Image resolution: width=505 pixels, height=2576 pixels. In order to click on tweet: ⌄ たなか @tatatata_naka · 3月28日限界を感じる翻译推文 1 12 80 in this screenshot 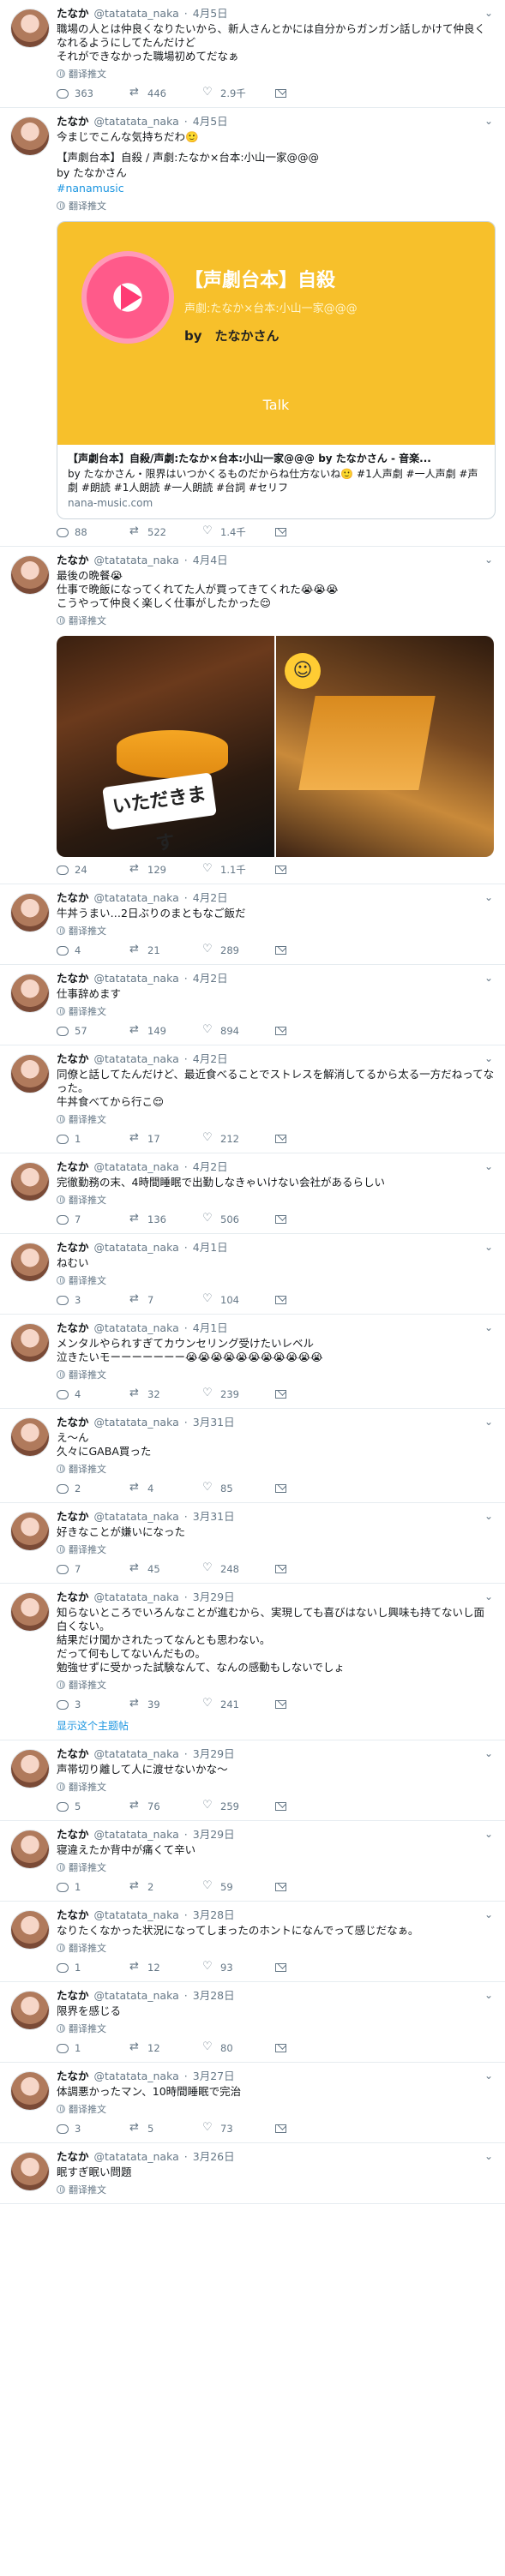, I will do `click(252, 2022)`.